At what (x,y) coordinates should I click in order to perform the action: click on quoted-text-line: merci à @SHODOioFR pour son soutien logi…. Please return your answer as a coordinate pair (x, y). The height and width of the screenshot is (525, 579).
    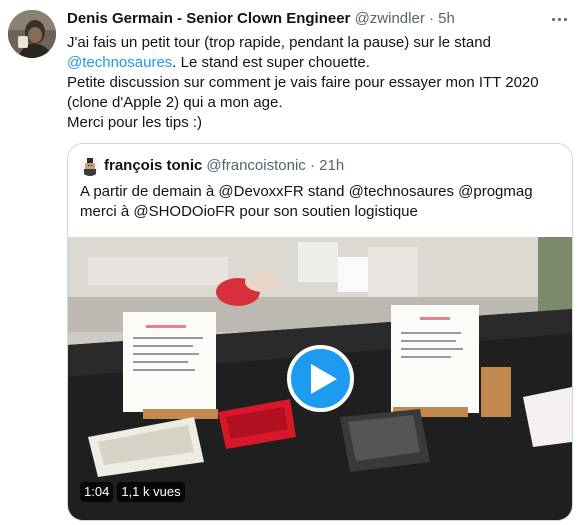
    Looking at the image, I should click on (249, 211).